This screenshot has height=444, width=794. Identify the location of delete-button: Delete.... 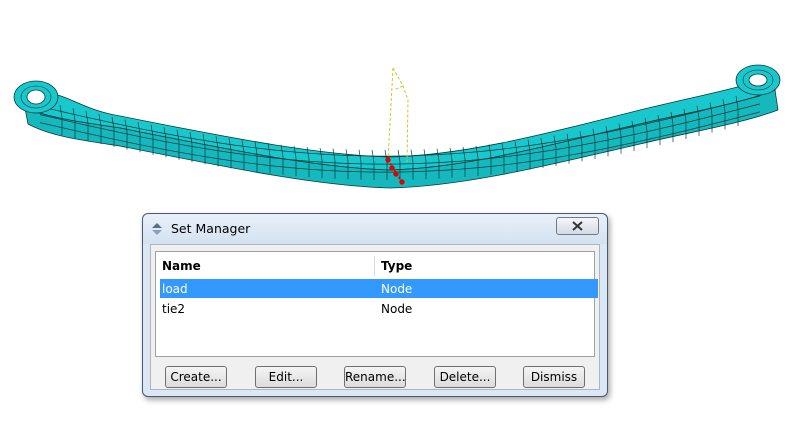
(465, 377).